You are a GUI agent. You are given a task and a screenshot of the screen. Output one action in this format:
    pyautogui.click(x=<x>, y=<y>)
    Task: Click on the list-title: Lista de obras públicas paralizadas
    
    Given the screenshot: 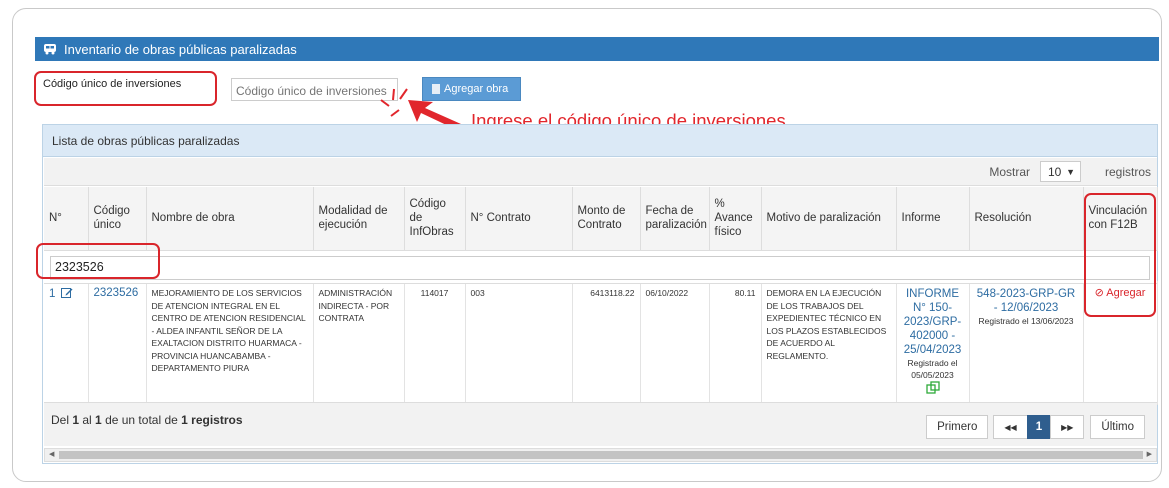 What is the action you would take?
    pyautogui.click(x=600, y=141)
    